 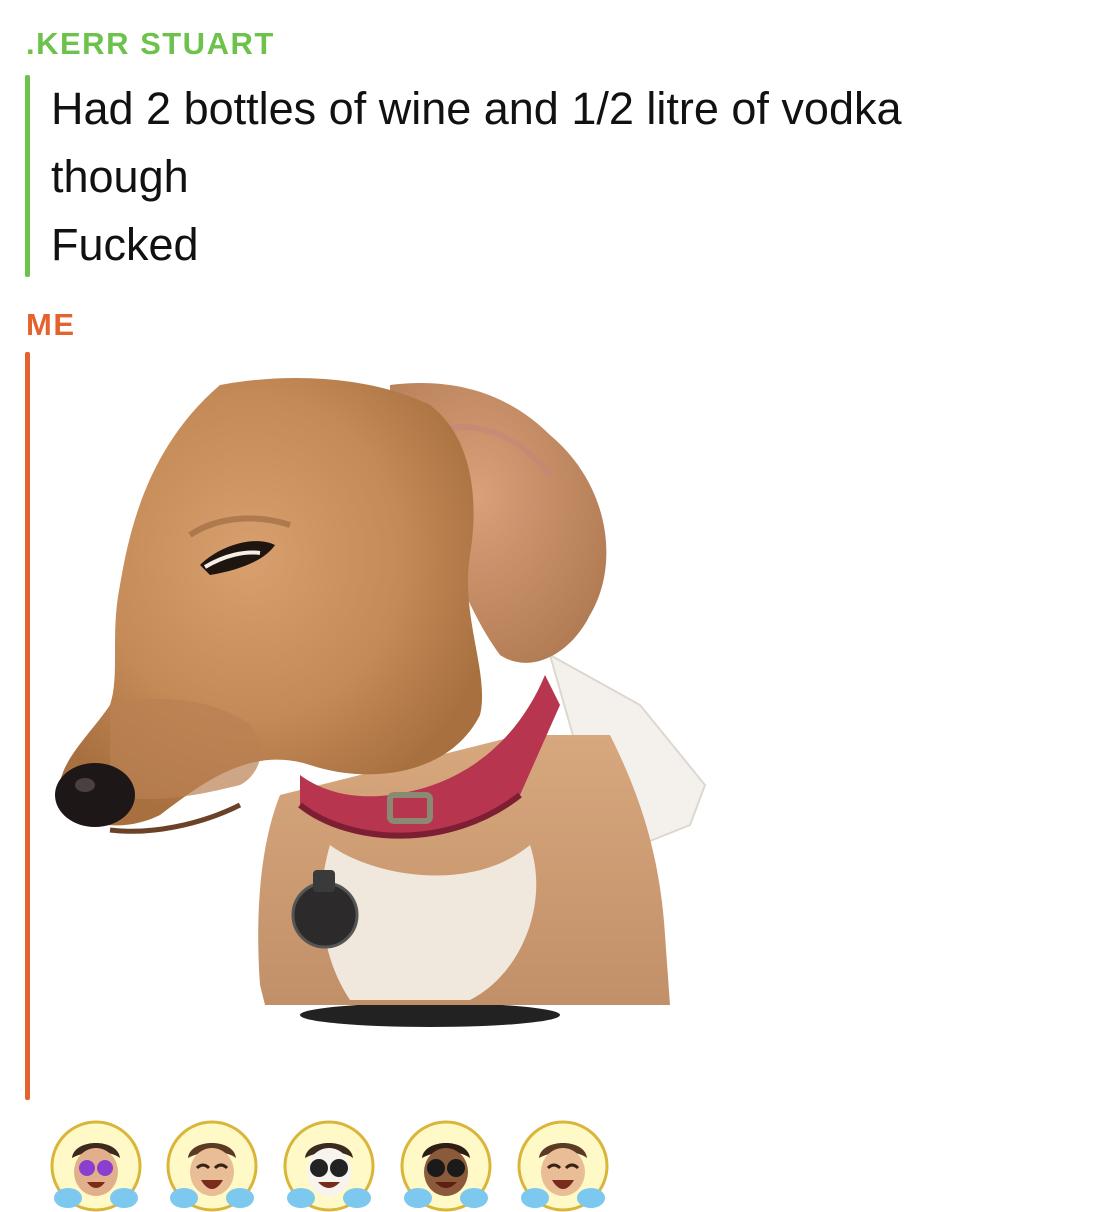 What do you see at coordinates (51, 324) in the screenshot?
I see `my-sender-name: ME` at bounding box center [51, 324].